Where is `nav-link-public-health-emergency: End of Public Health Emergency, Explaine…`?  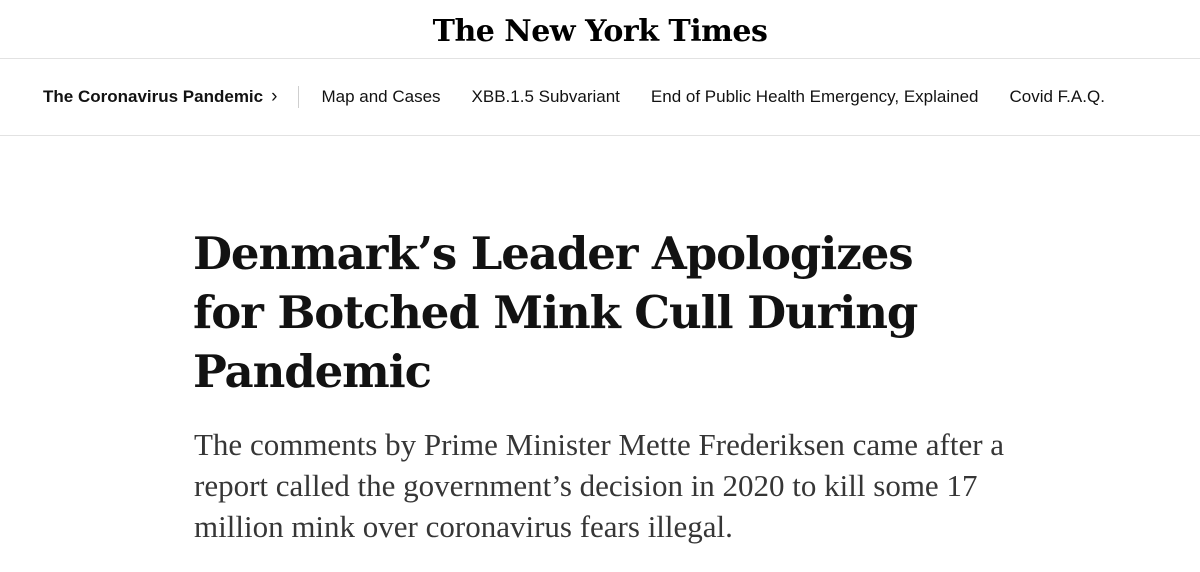
nav-link-public-health-emergency: End of Public Health Emergency, Explaine… is located at coordinates (815, 97).